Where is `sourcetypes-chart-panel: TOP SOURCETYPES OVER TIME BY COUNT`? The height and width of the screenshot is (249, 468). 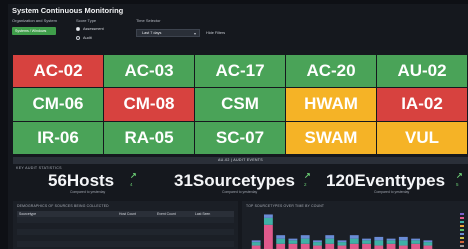 sourcetypes-chart-panel: TOP SOURCETYPES OVER TIME BY COUNT is located at coordinates (355, 225).